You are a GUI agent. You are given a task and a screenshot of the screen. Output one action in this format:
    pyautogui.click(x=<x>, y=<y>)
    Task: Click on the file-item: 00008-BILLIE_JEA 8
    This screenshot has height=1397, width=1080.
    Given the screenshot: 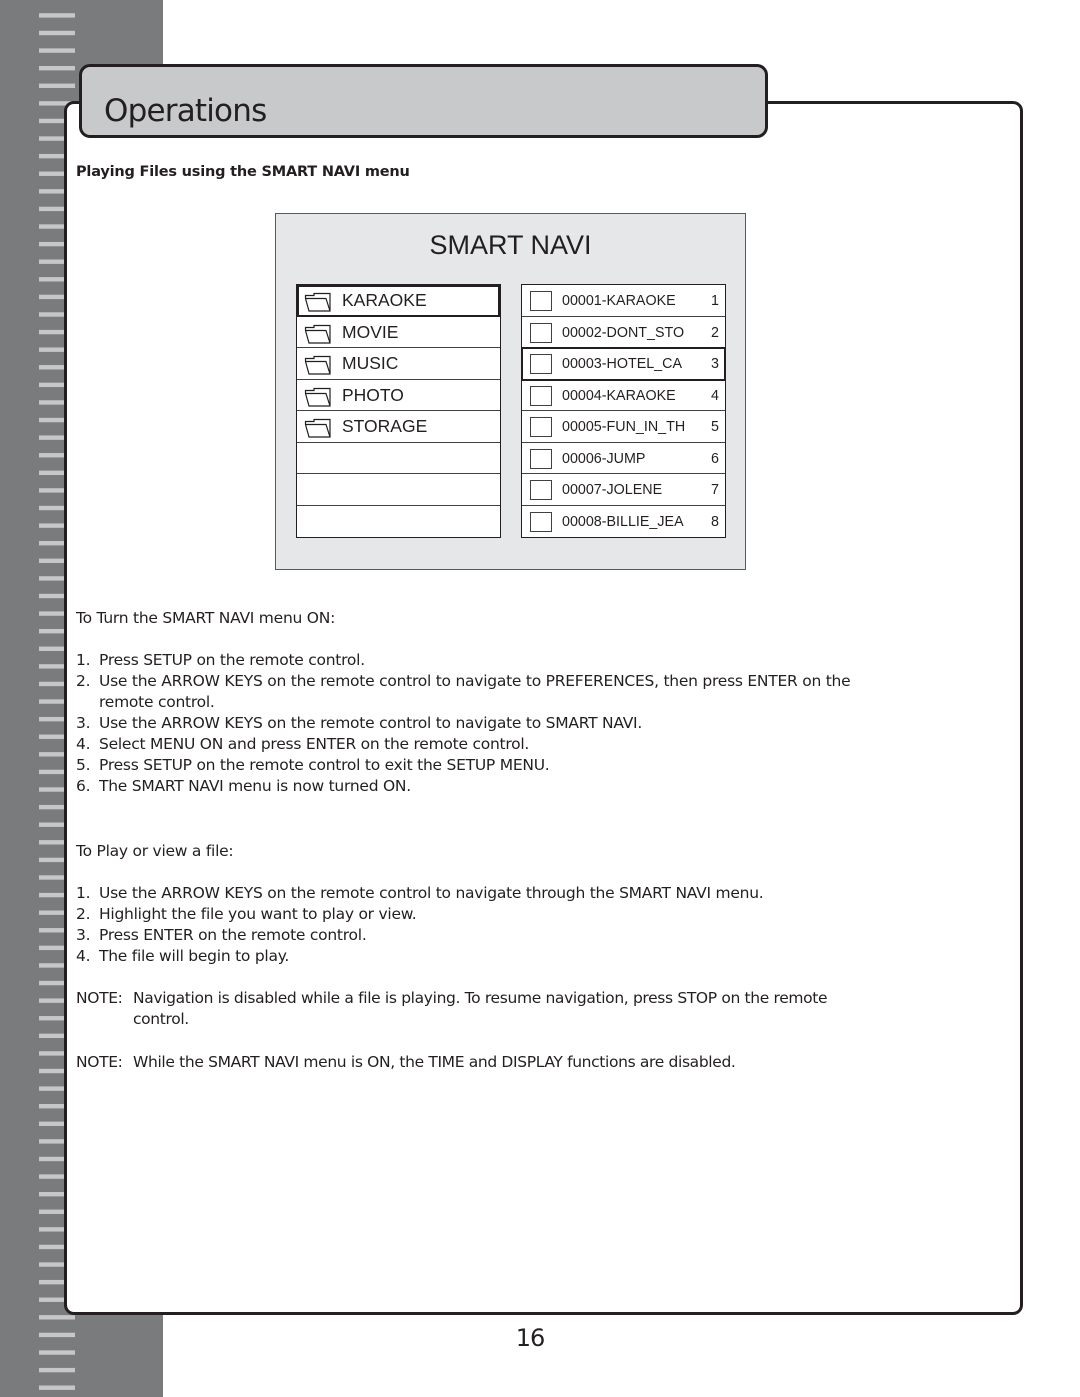 What is the action you would take?
    pyautogui.click(x=623, y=522)
    